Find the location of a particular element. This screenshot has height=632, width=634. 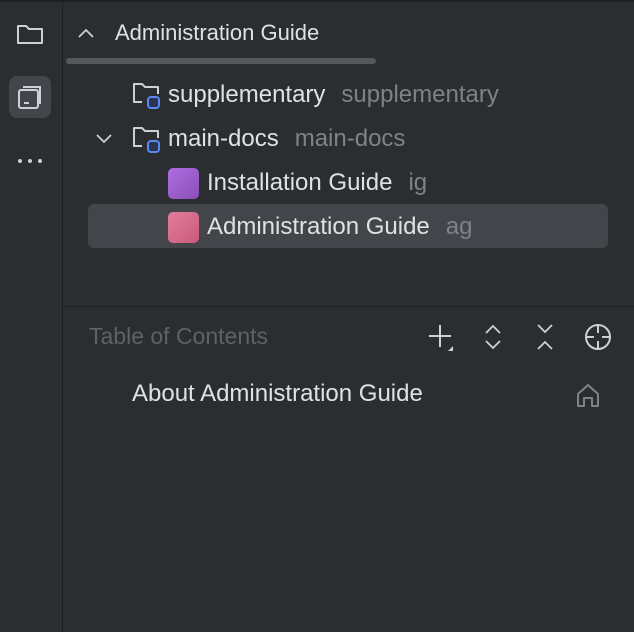

tree-item-label: Installation Guide is located at coordinates (300, 182).